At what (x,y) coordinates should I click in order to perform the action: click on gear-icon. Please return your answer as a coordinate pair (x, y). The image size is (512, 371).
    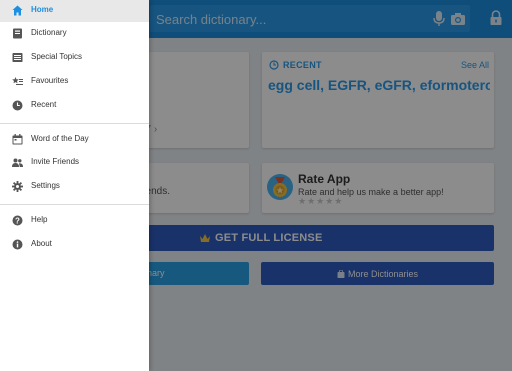
    Looking at the image, I should click on (17, 186).